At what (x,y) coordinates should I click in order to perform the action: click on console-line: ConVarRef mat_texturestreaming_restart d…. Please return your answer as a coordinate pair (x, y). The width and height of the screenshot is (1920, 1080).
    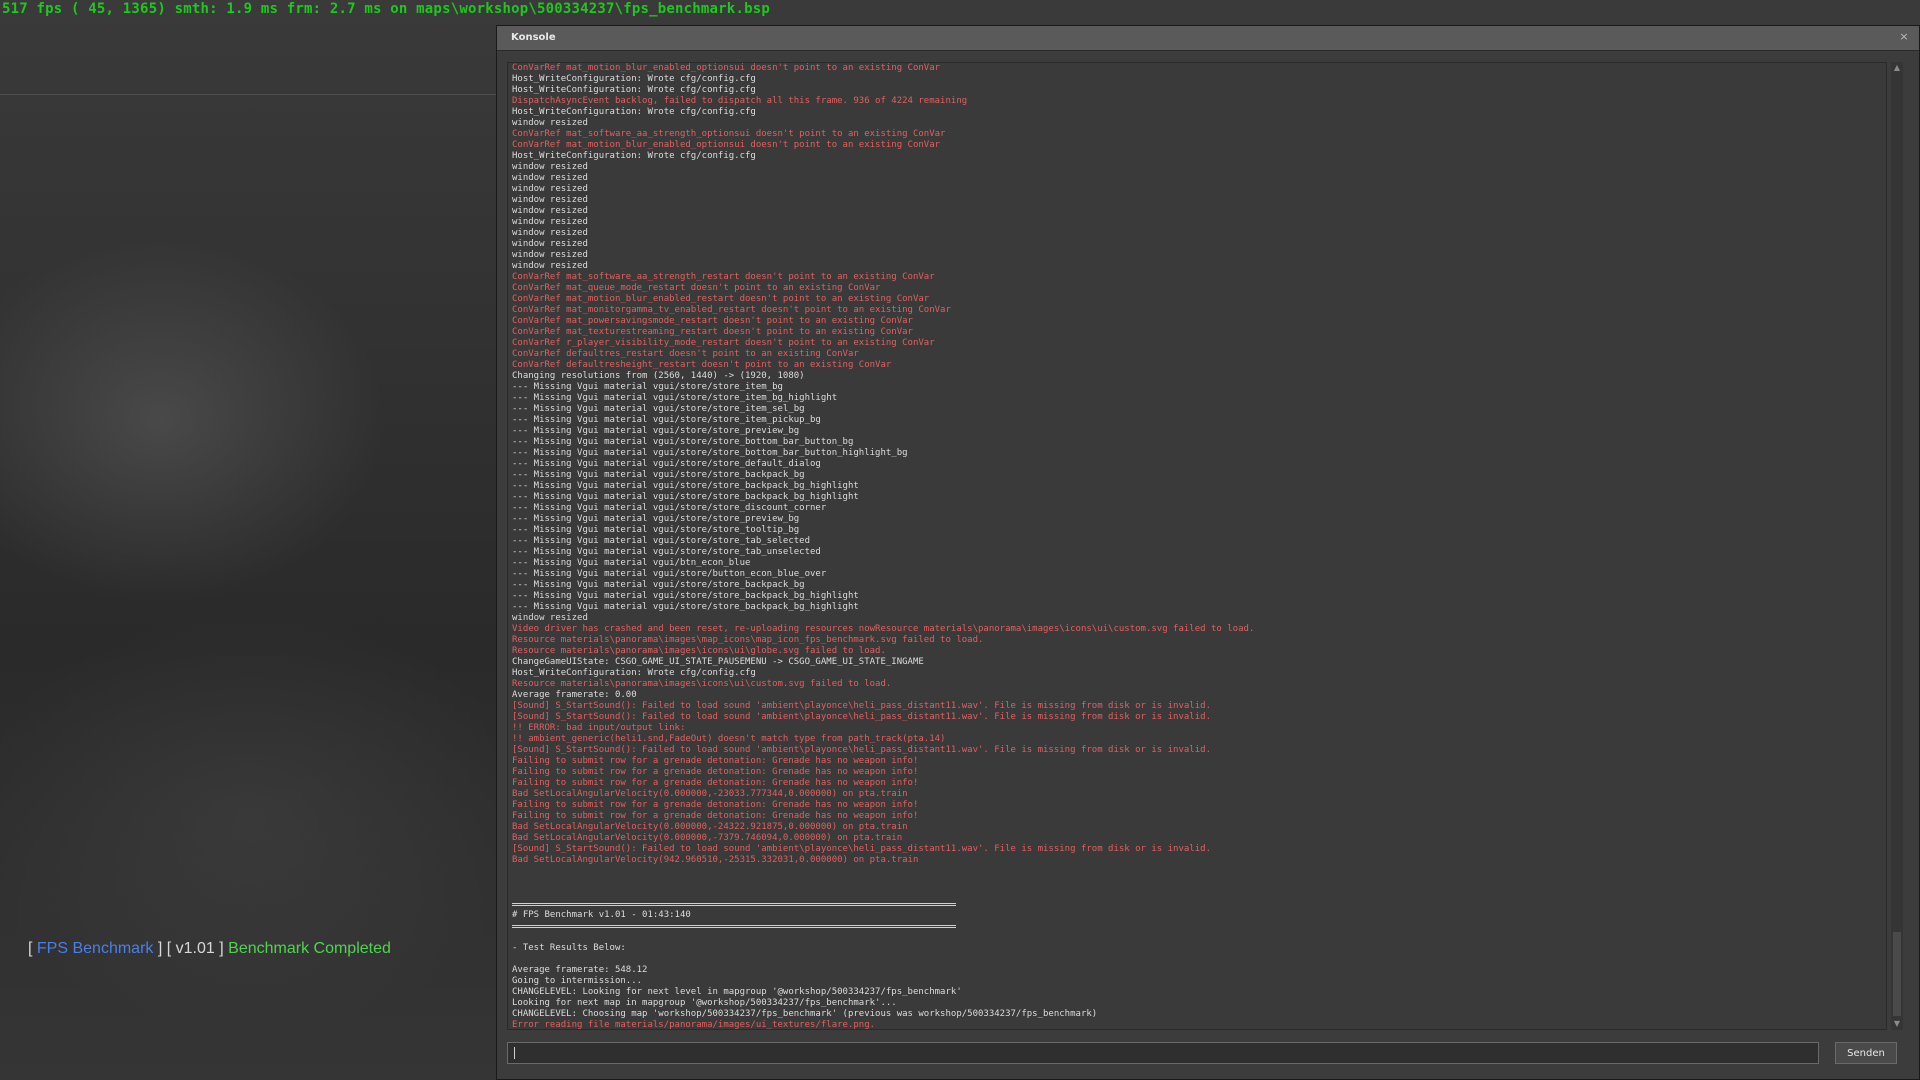
    Looking at the image, I should click on (712, 332).